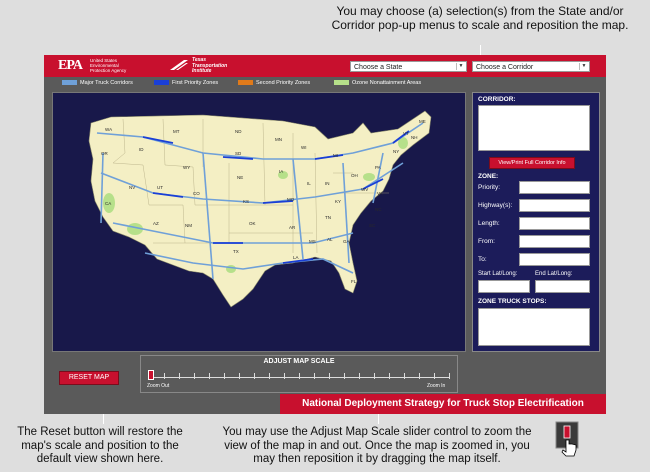  I want to click on corridor-select-value: Choose a Corridor, so click(505, 67).